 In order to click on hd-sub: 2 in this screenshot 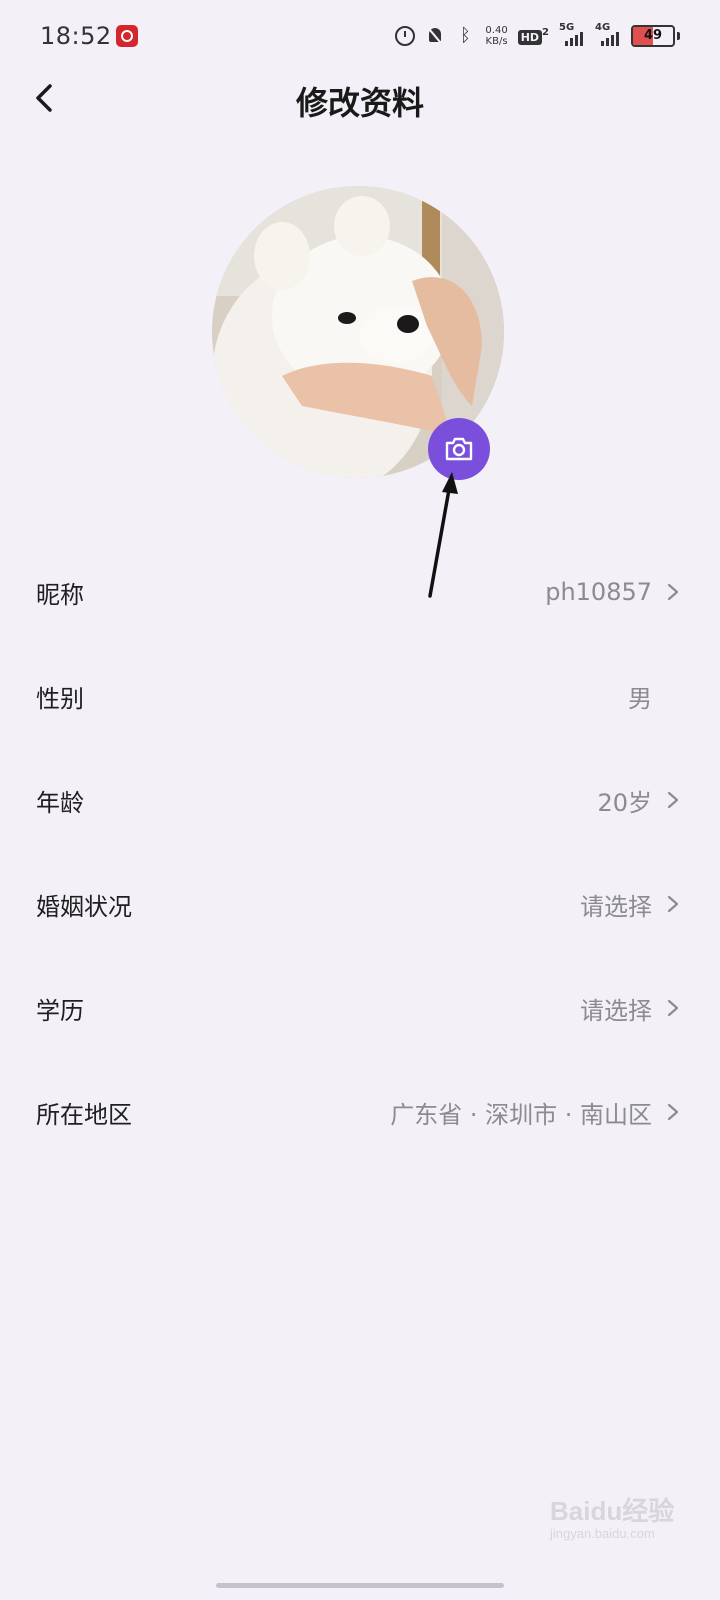, I will do `click(545, 33)`.